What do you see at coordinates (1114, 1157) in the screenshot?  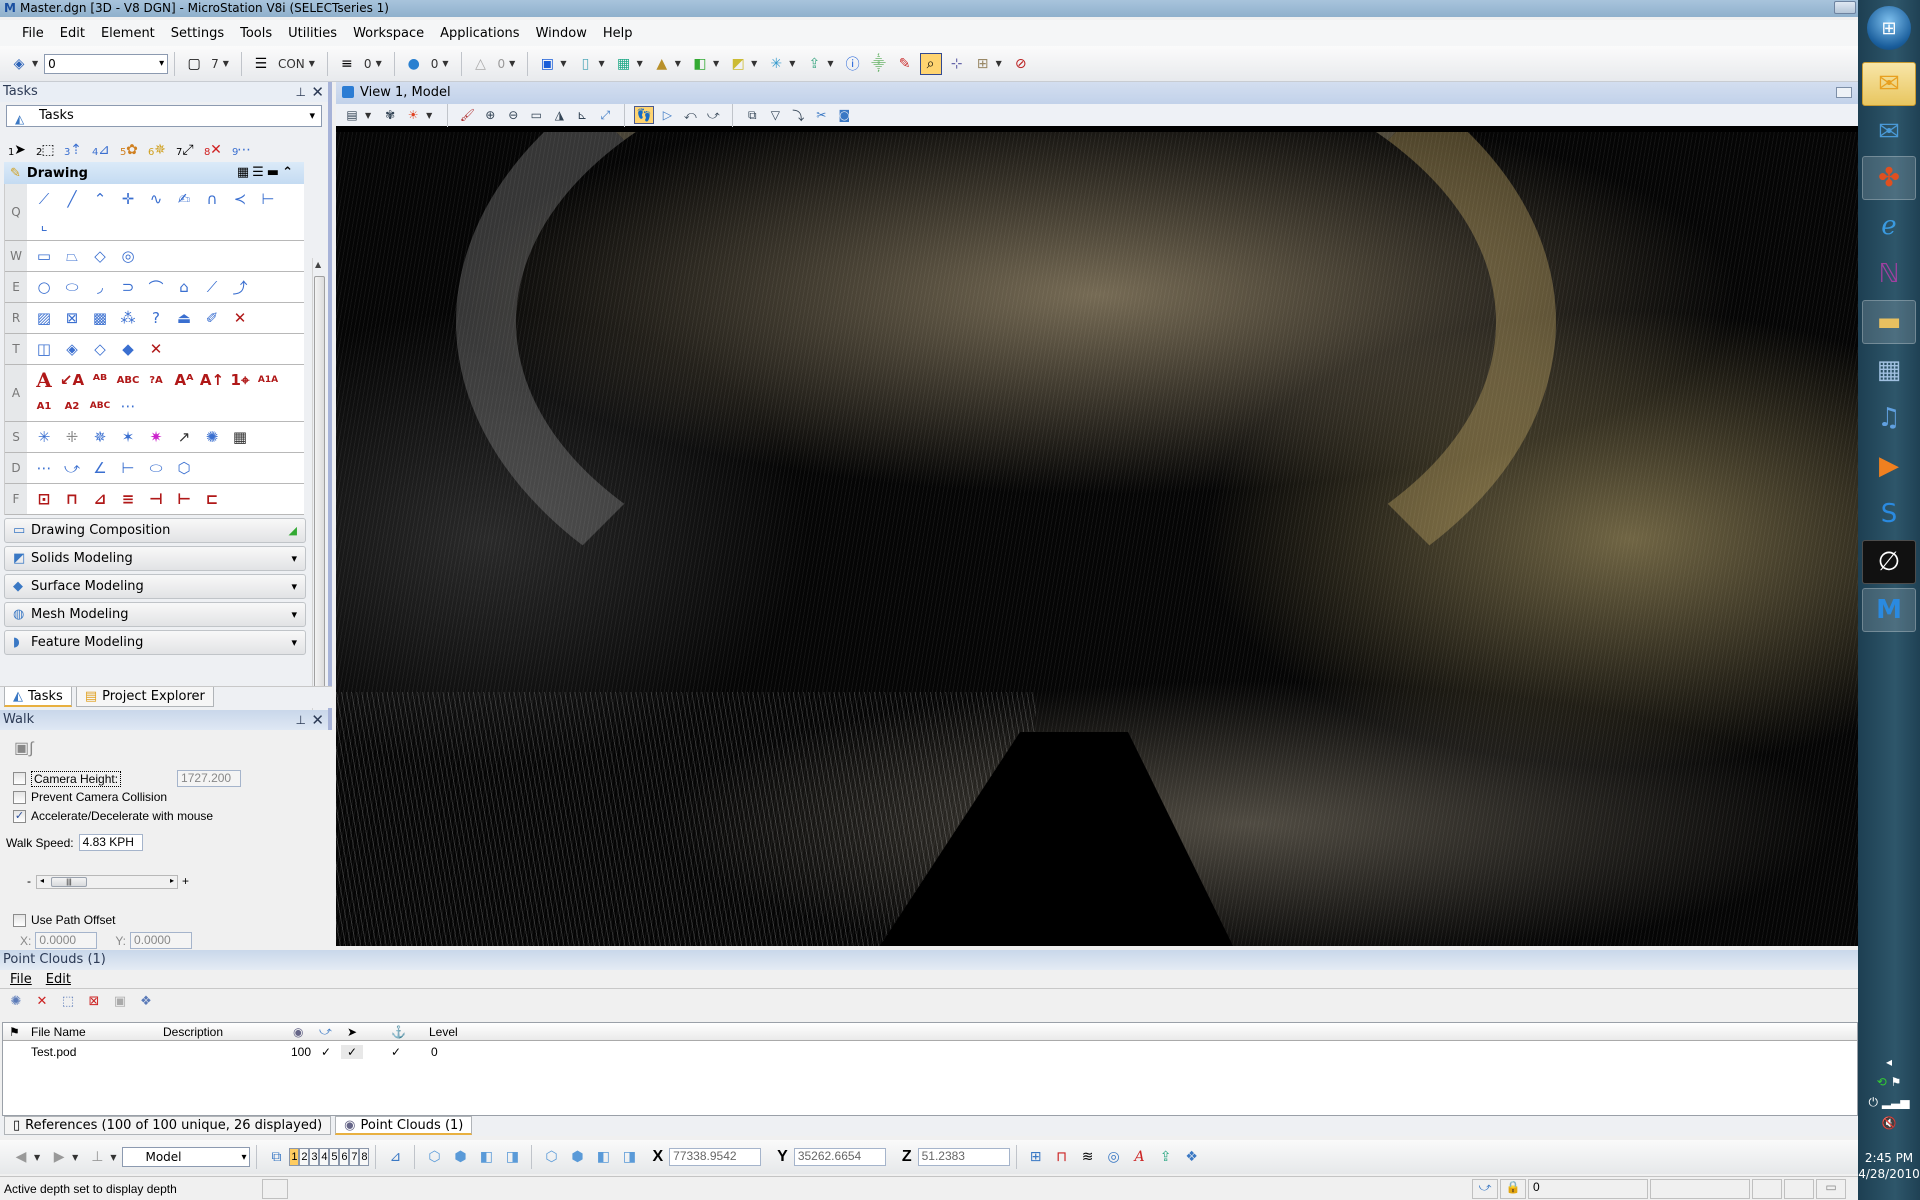 I see `sets-icon: ◎` at bounding box center [1114, 1157].